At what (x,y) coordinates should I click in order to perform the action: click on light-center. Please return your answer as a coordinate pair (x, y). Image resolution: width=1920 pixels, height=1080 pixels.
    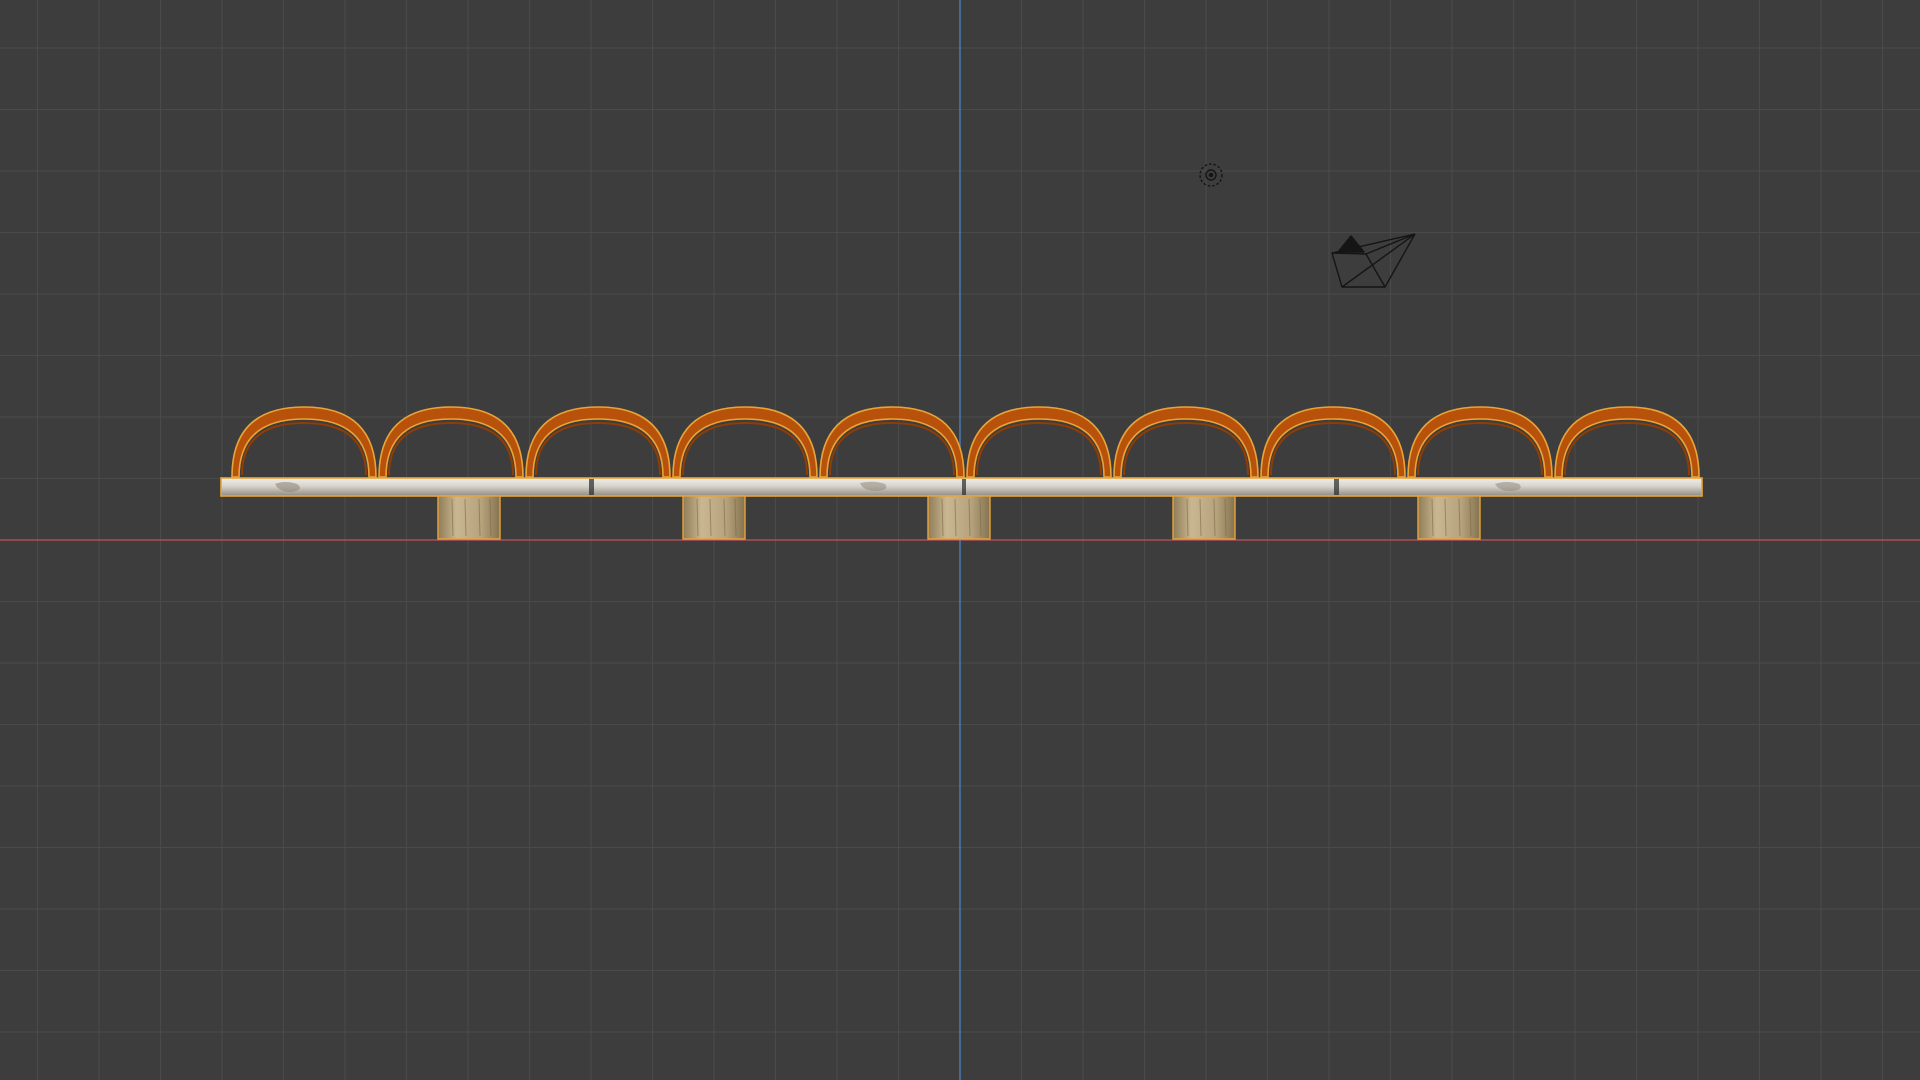
    Looking at the image, I should click on (1211, 175).